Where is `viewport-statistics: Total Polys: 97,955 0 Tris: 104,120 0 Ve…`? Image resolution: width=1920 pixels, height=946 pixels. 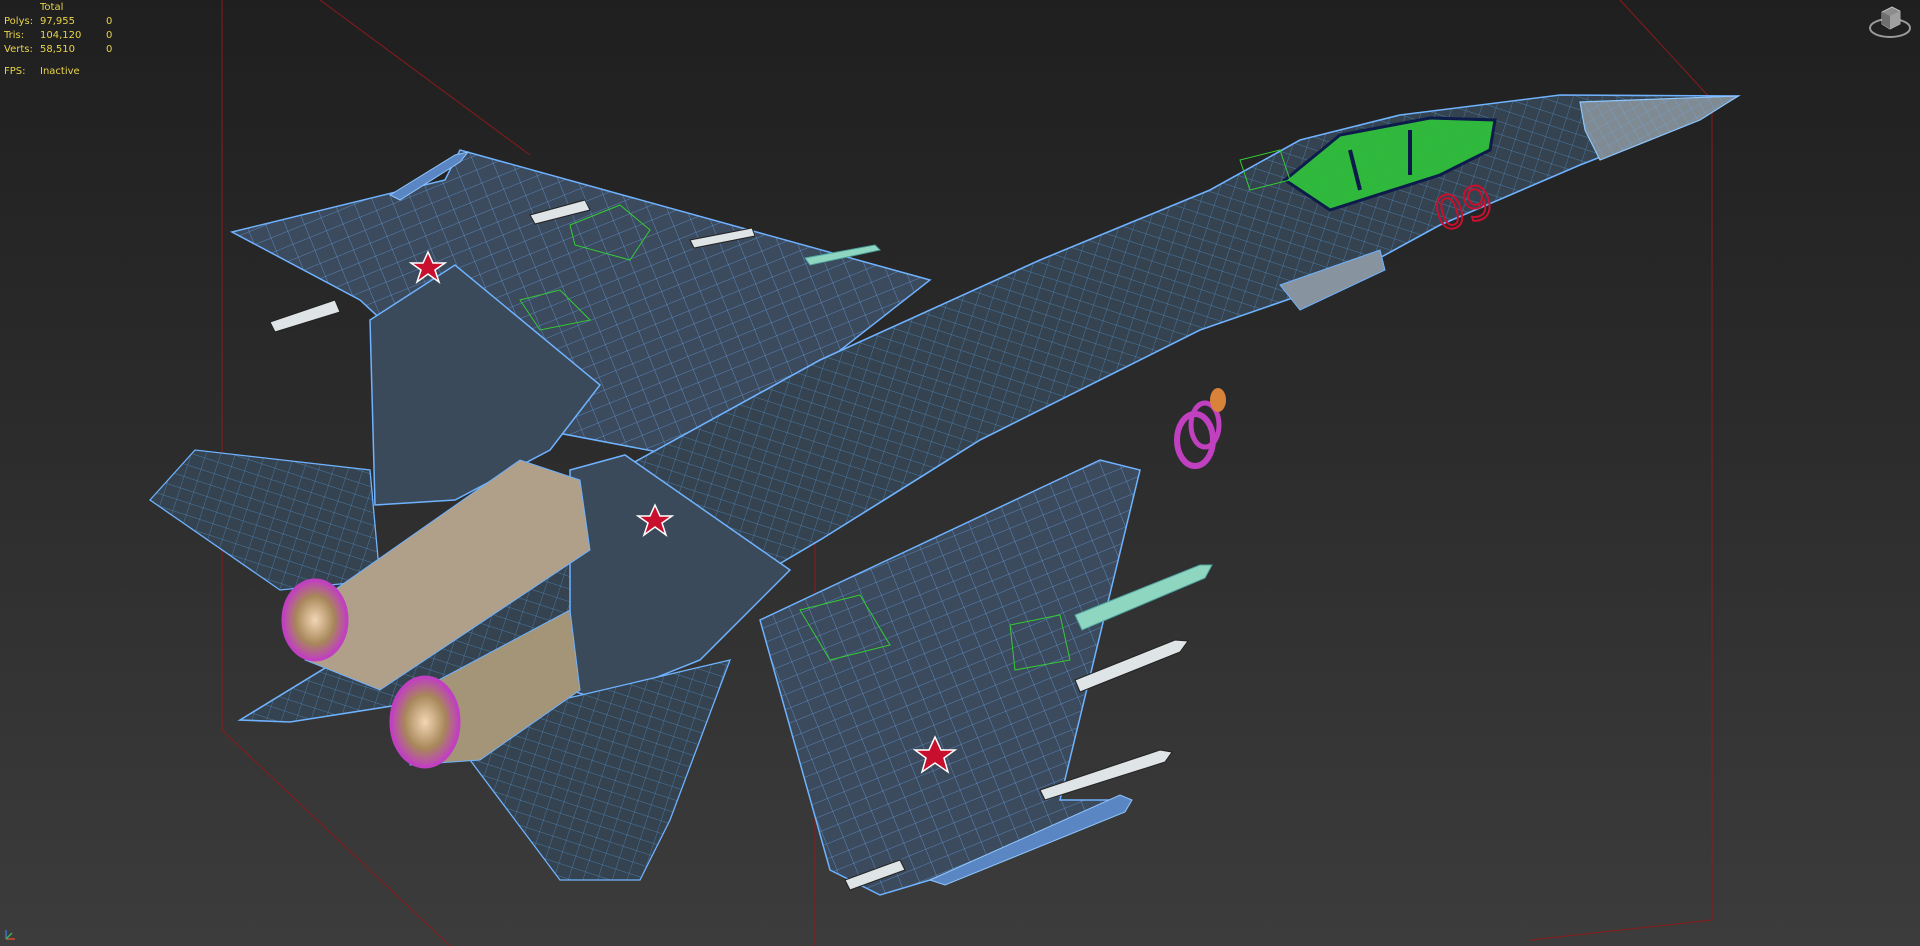 viewport-statistics: Total Polys: 97,955 0 Tris: 104,120 0 Ve… is located at coordinates (65, 40).